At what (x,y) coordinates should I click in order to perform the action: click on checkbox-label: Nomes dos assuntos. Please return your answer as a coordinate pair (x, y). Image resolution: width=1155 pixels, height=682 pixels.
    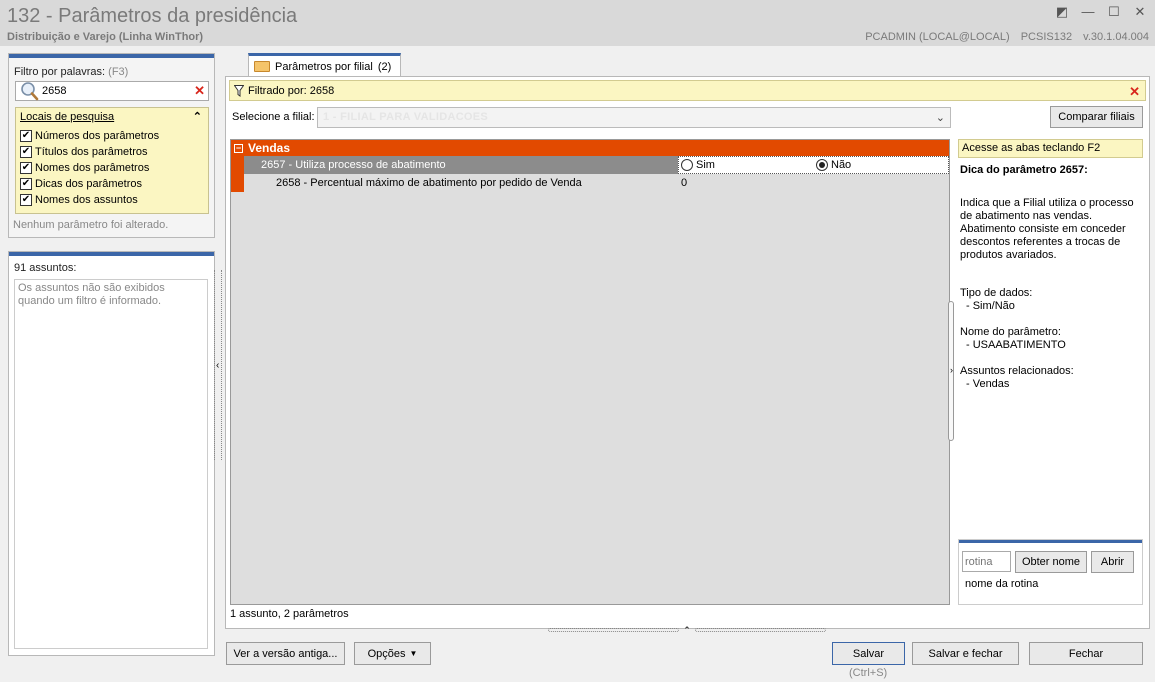
    Looking at the image, I should click on (86, 200).